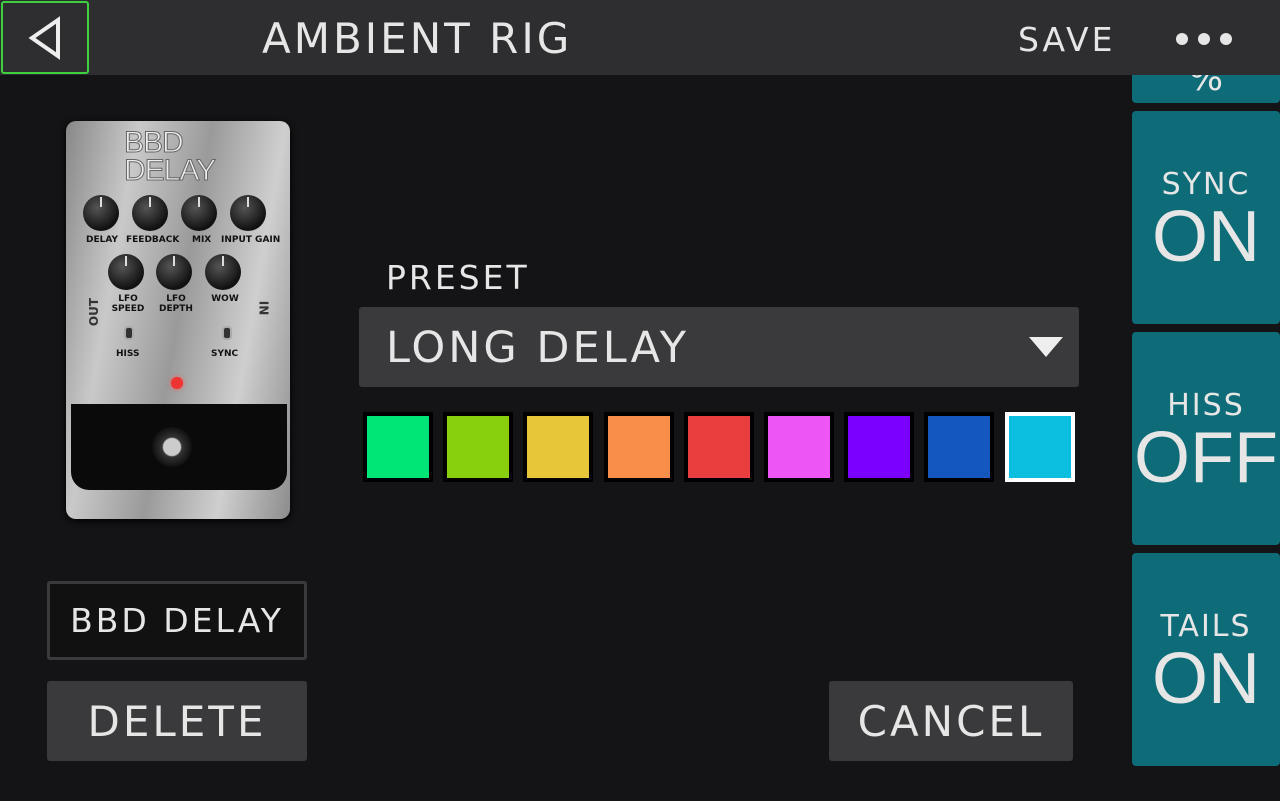 The image size is (1280, 801). I want to click on header-bar: AMBIENT RIG SAVE, so click(640, 37).